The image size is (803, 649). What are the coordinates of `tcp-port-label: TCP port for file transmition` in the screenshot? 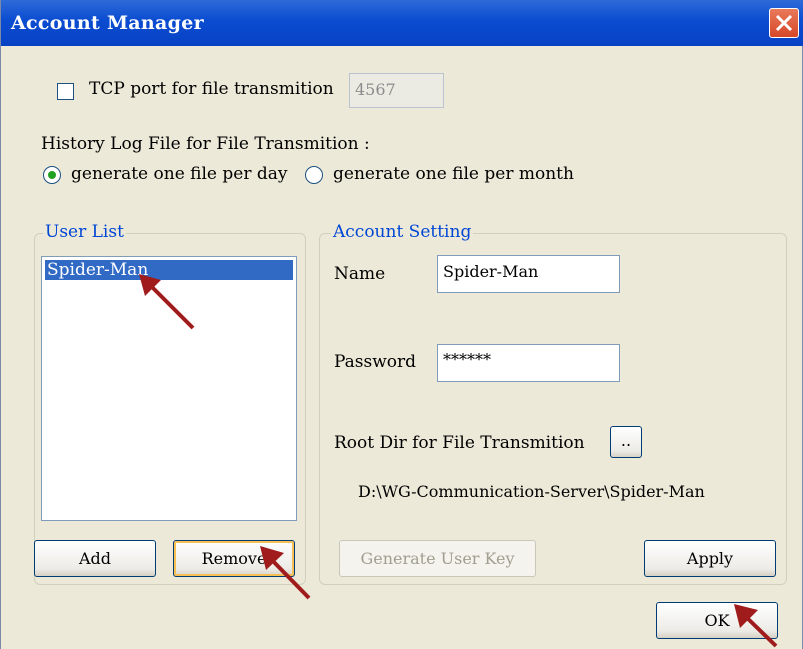 It's located at (211, 89).